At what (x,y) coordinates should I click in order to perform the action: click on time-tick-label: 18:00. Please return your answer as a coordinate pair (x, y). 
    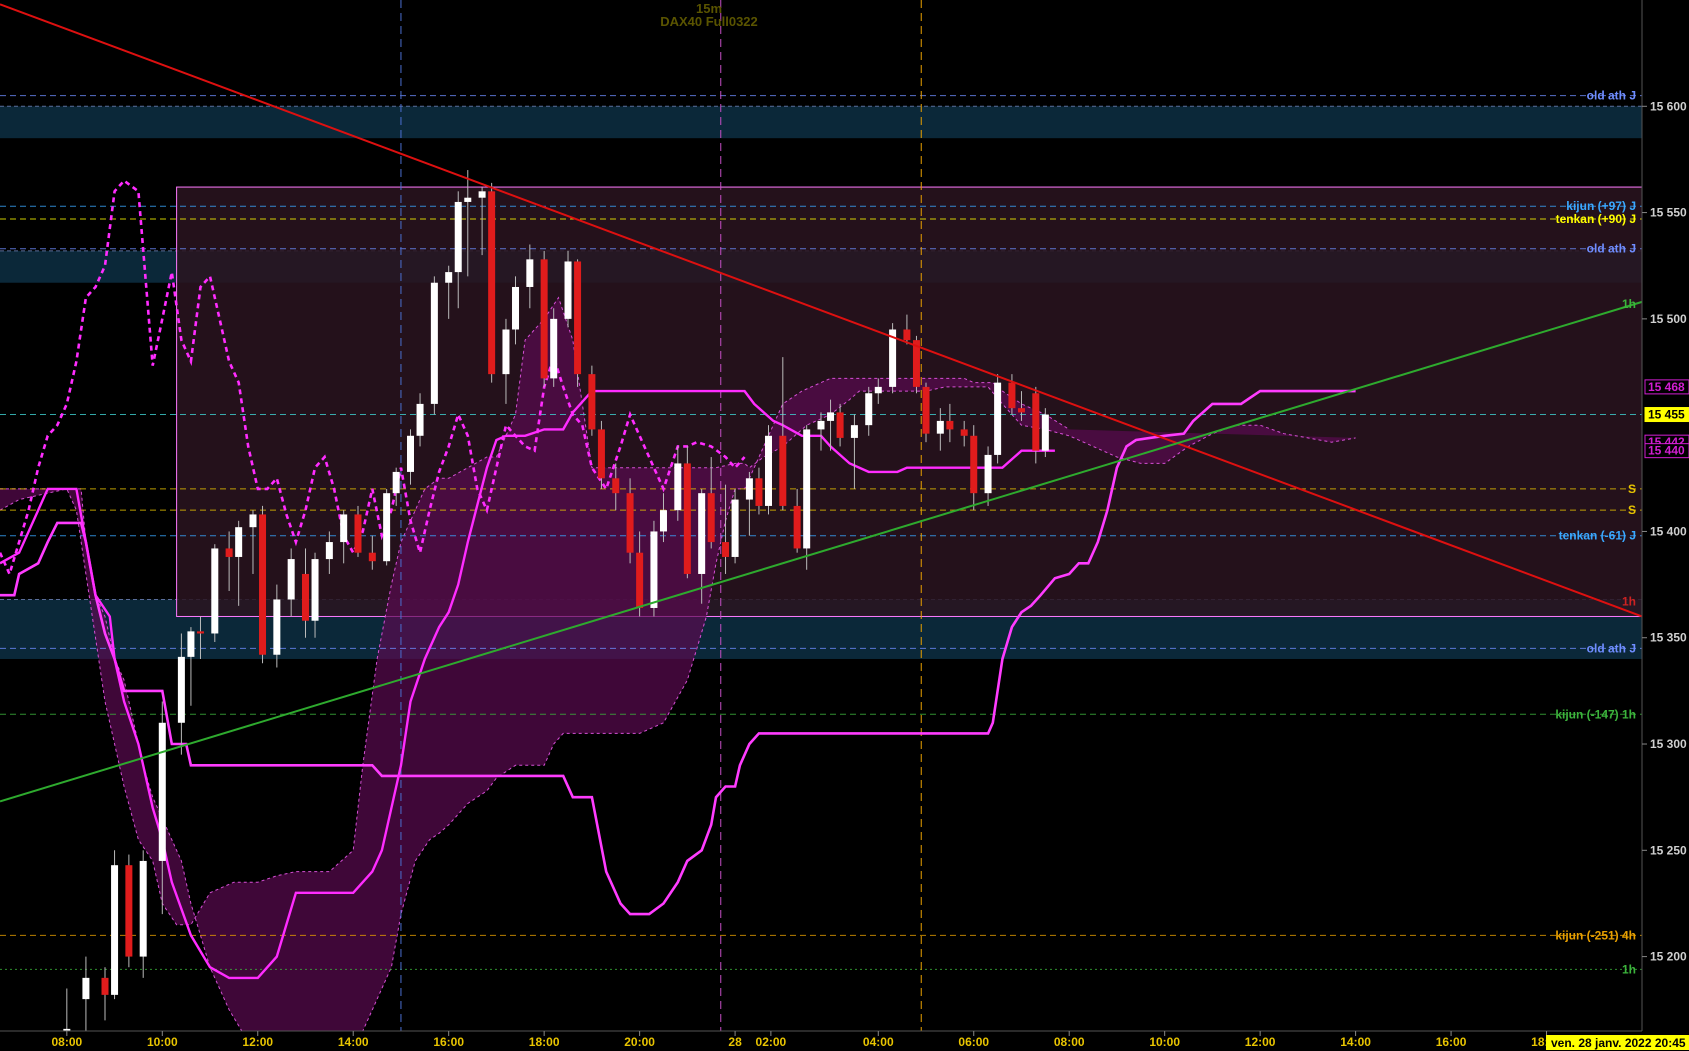
    Looking at the image, I should click on (544, 1042).